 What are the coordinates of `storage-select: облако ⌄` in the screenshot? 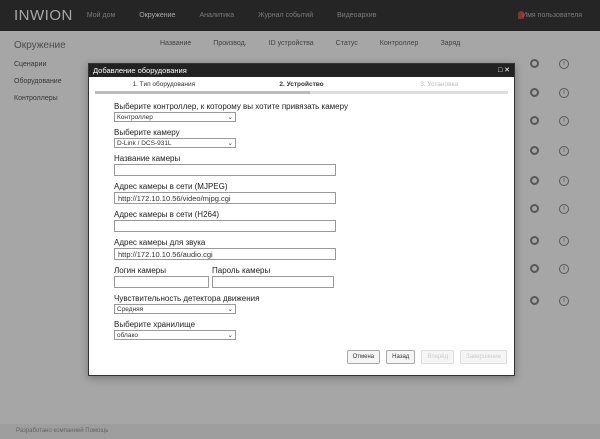 It's located at (175, 335).